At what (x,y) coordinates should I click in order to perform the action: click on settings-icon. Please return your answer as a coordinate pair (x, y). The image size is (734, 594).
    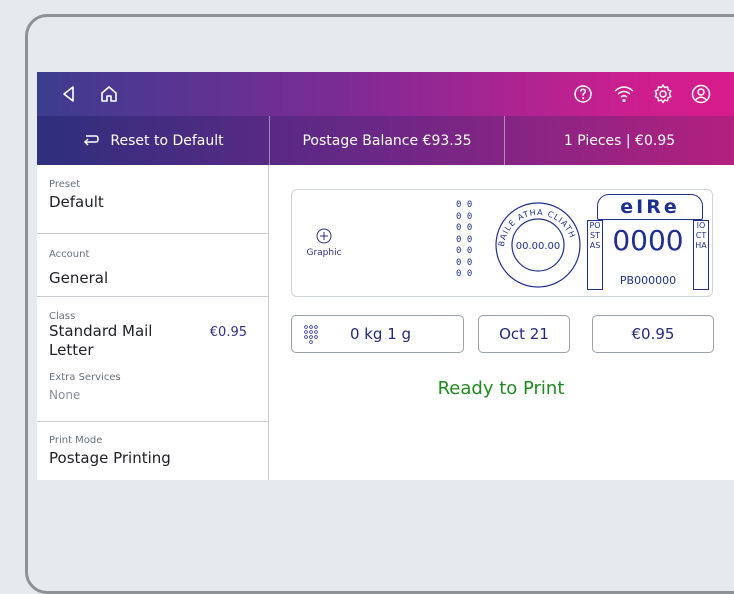
    Looking at the image, I should click on (663, 94).